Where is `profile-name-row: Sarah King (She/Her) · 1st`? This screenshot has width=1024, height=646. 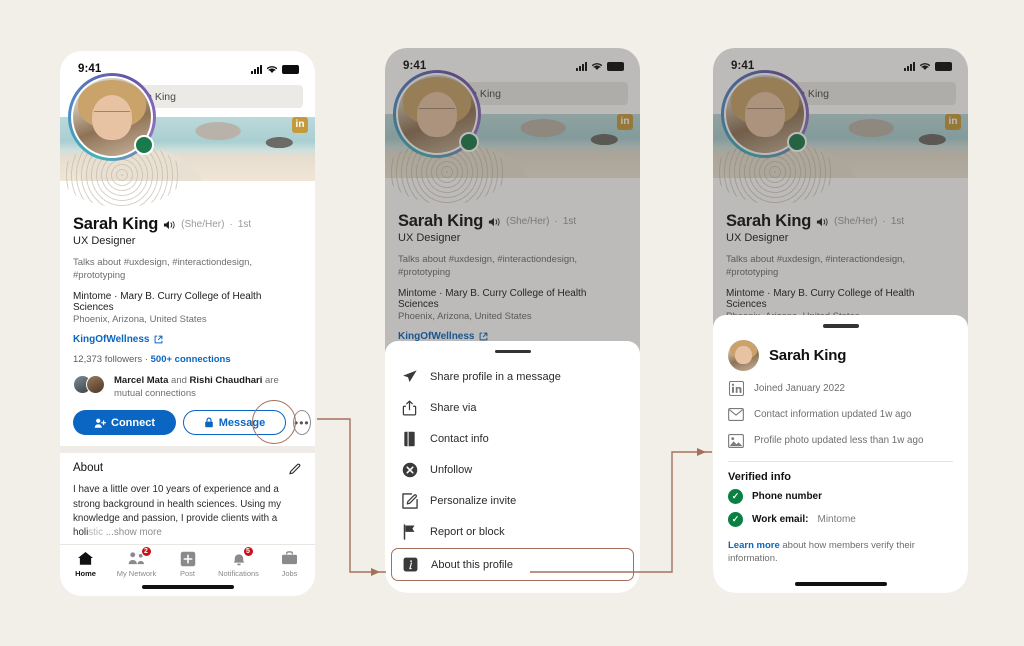 profile-name-row: Sarah King (She/Her) · 1st is located at coordinates (187, 224).